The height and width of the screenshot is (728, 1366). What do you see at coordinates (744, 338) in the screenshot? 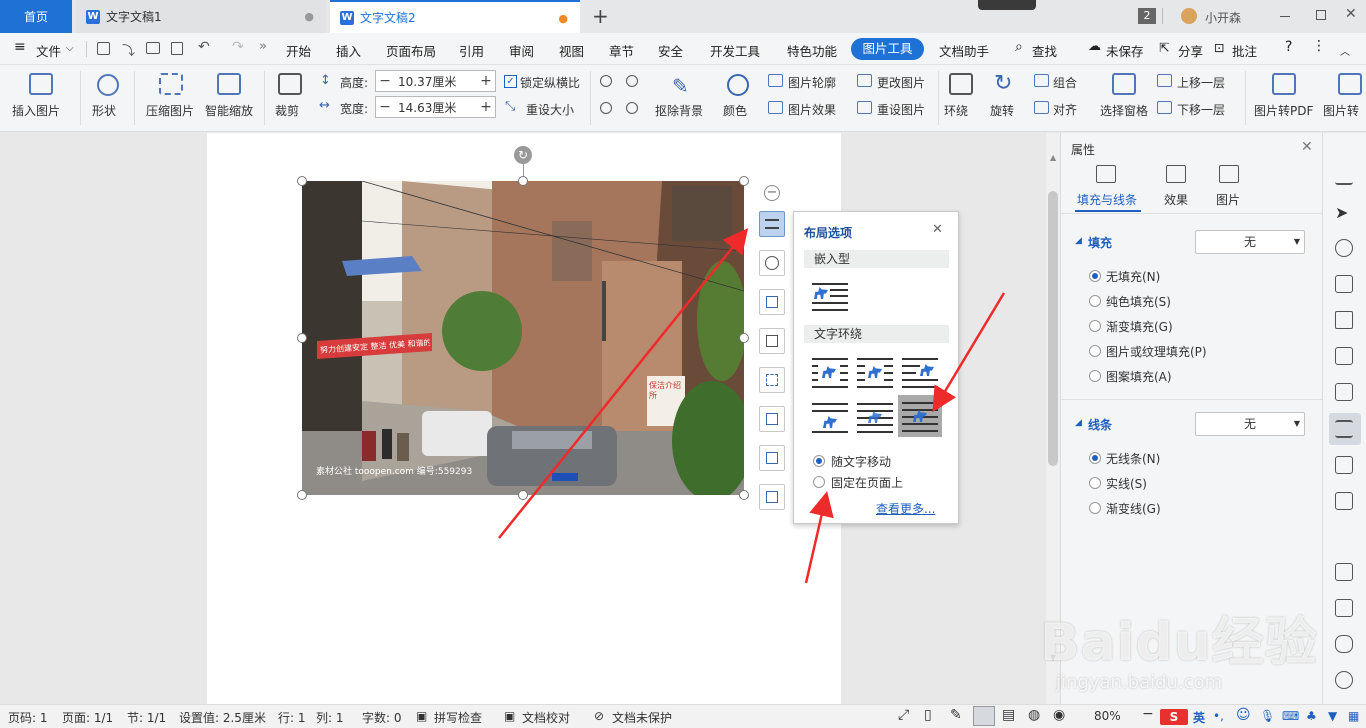
I see `resize-handle-right` at bounding box center [744, 338].